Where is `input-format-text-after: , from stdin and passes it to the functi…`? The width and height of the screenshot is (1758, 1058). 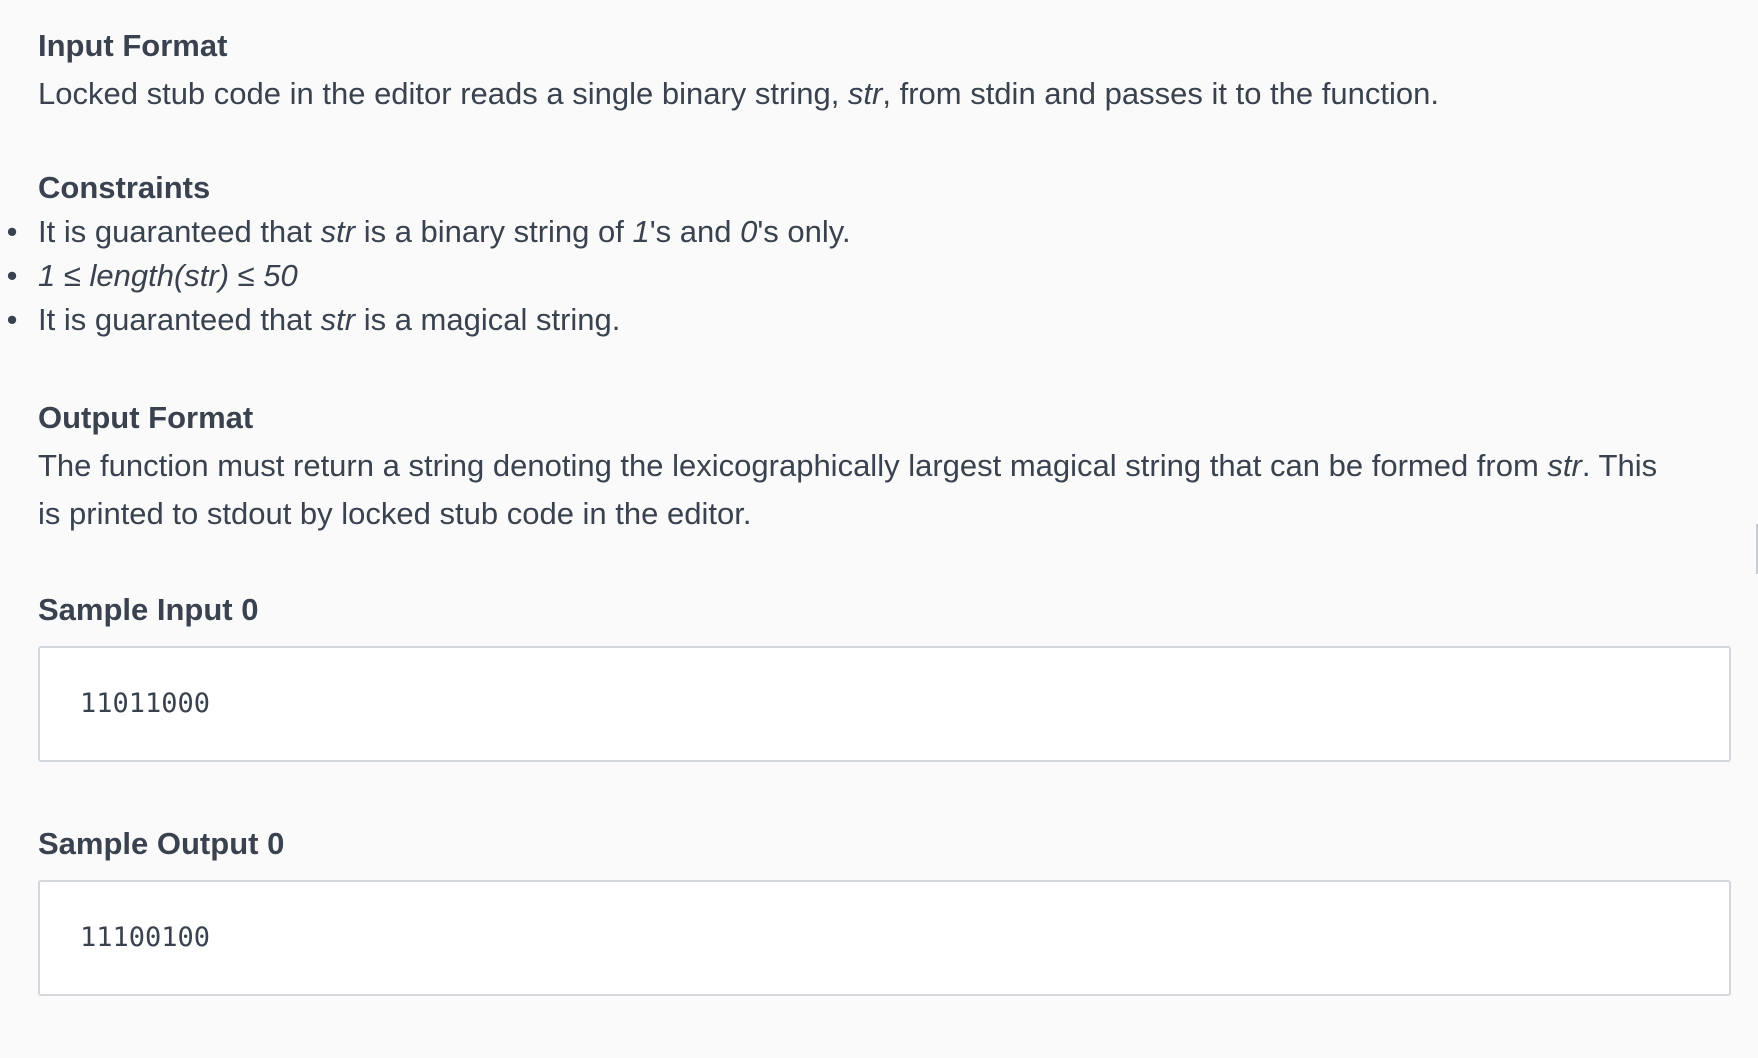
input-format-text-after: , from stdin and passes it to the functi… is located at coordinates (1160, 93).